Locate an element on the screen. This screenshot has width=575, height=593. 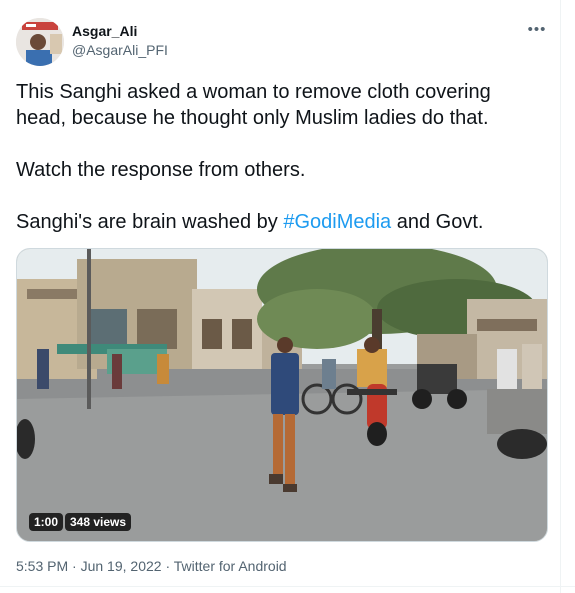
tweet-date: Jun 19, 2022 is located at coordinates (121, 566).